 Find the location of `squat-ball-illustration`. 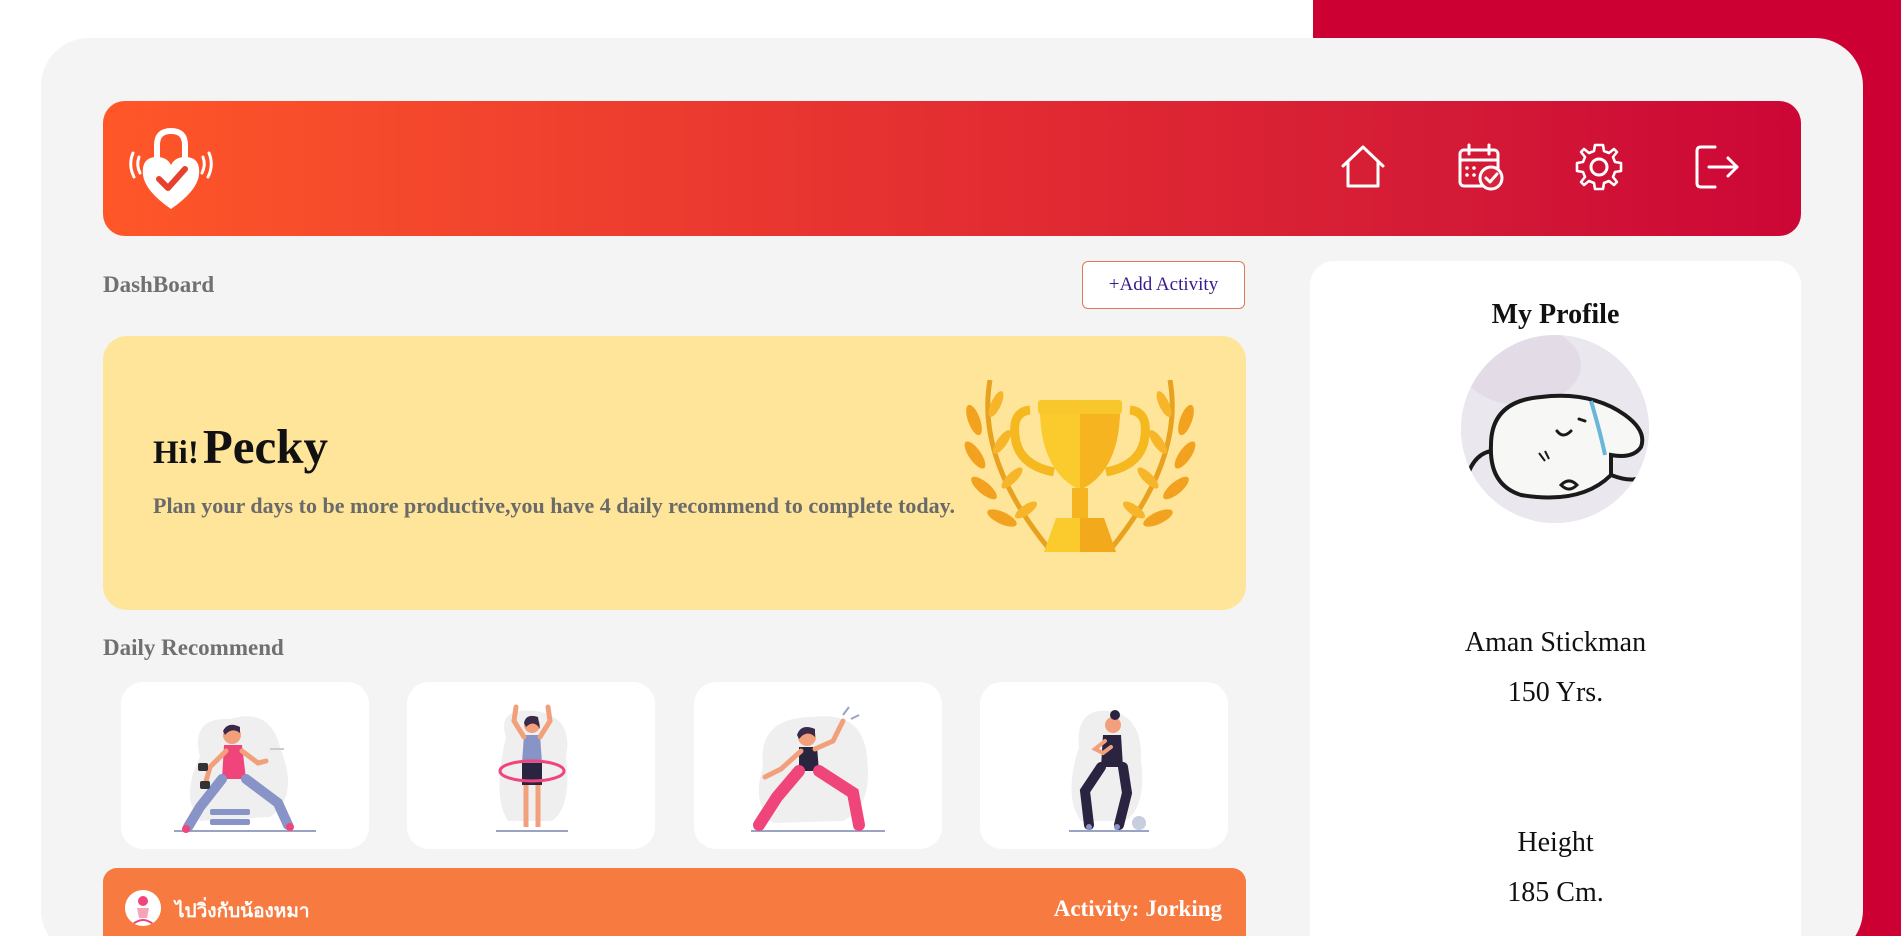

squat-ball-illustration is located at coordinates (1109, 771).